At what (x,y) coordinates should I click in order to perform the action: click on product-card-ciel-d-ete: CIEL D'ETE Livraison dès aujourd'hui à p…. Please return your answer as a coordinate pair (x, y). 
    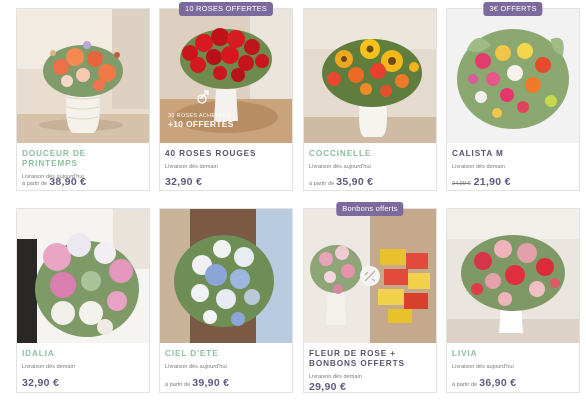
    Looking at the image, I should click on (226, 300).